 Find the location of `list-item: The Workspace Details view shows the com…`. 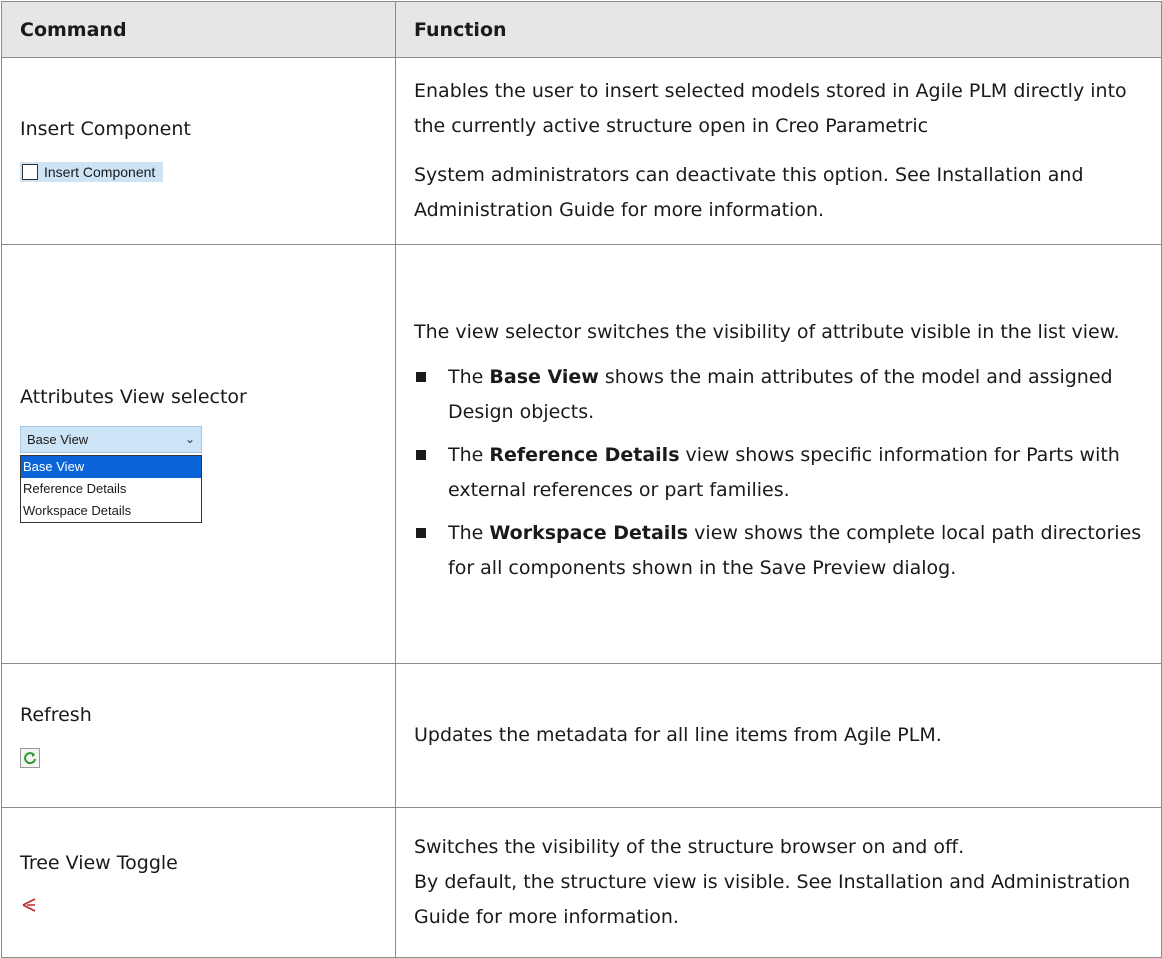

list-item: The Workspace Details view shows the com… is located at coordinates (780, 551).